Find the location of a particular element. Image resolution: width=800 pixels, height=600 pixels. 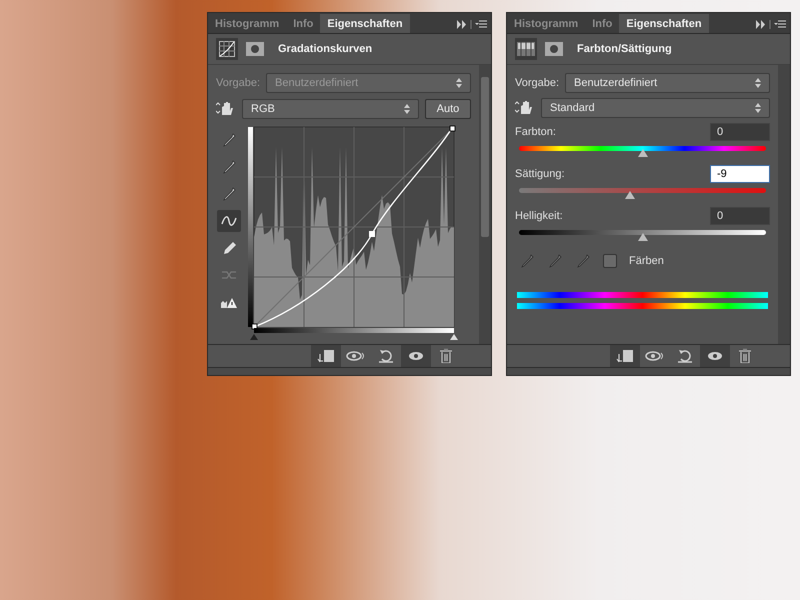

slider-label: Sättigung: is located at coordinates (540, 174).